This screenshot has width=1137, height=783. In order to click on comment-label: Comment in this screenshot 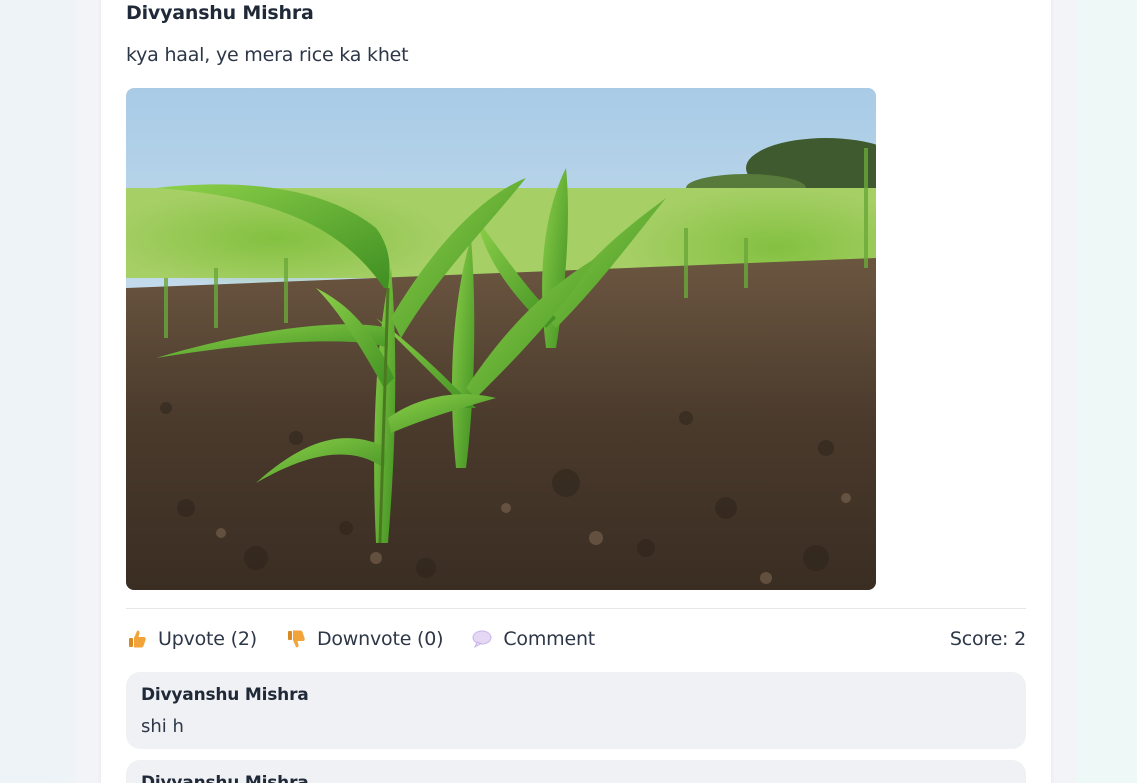, I will do `click(549, 639)`.